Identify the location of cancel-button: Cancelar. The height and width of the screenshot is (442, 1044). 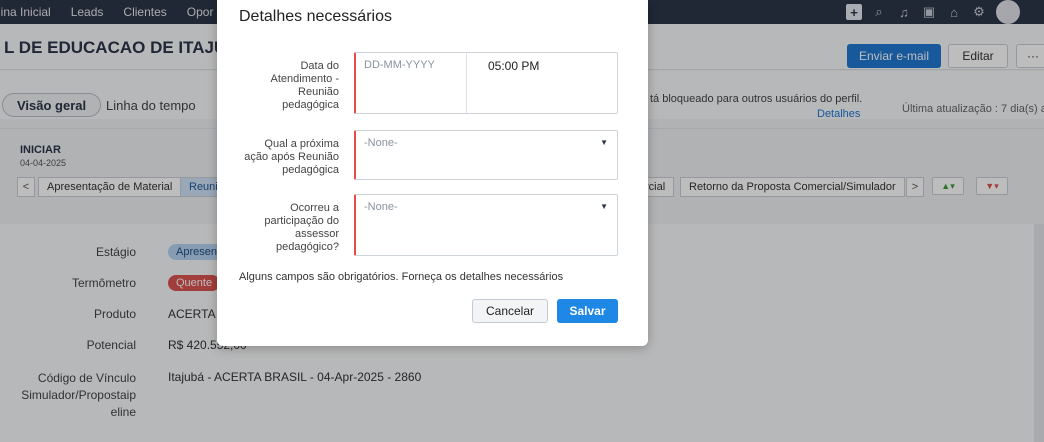
(510, 311).